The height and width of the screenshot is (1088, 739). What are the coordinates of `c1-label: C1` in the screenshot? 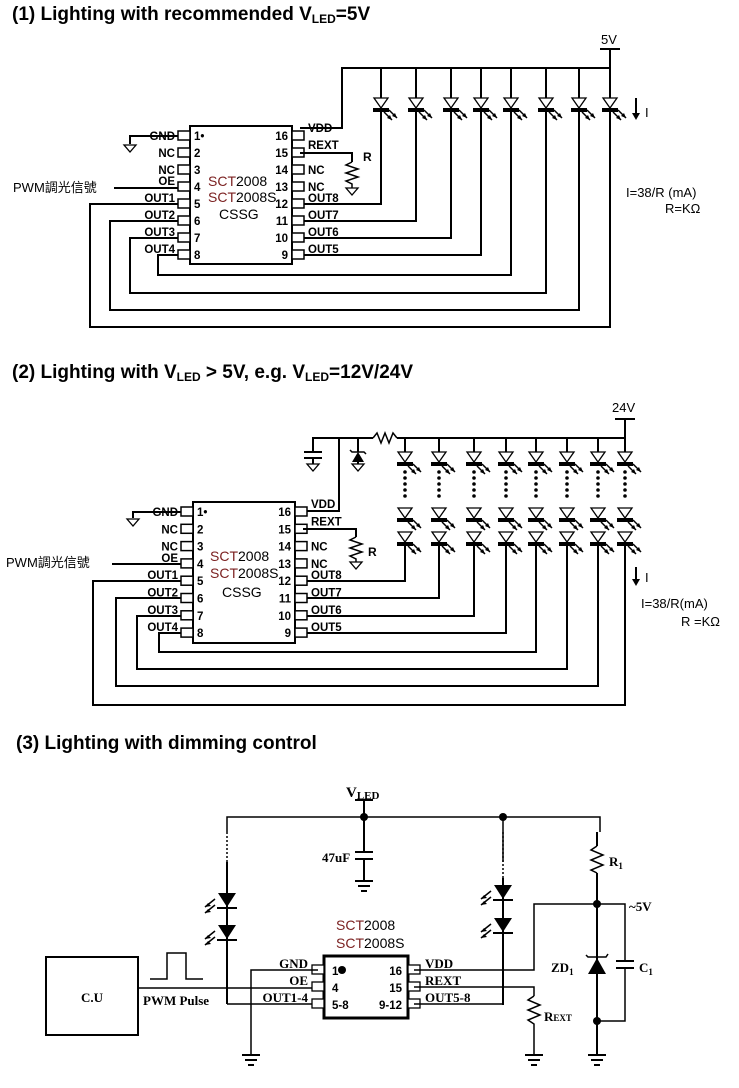 It's located at (646, 968).